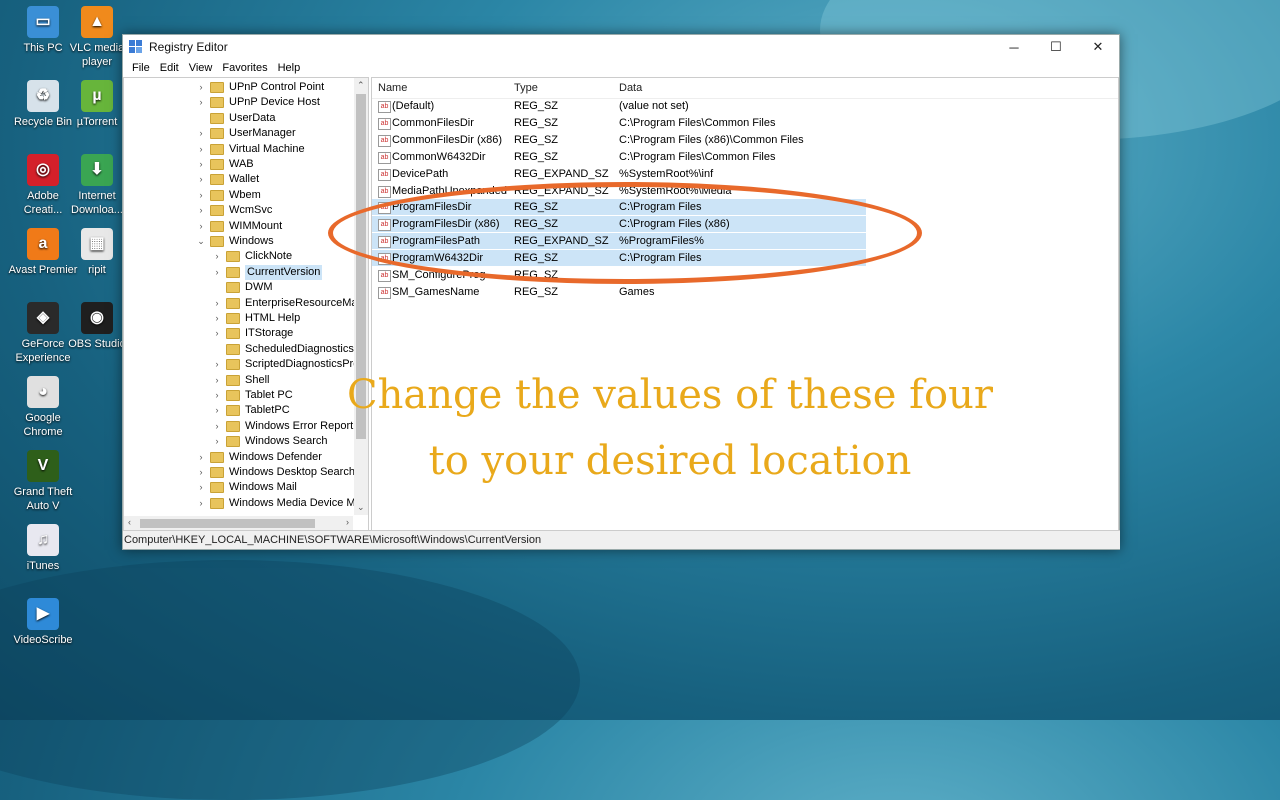  I want to click on tree-item: › UPnP Control Point, so click(260, 87).